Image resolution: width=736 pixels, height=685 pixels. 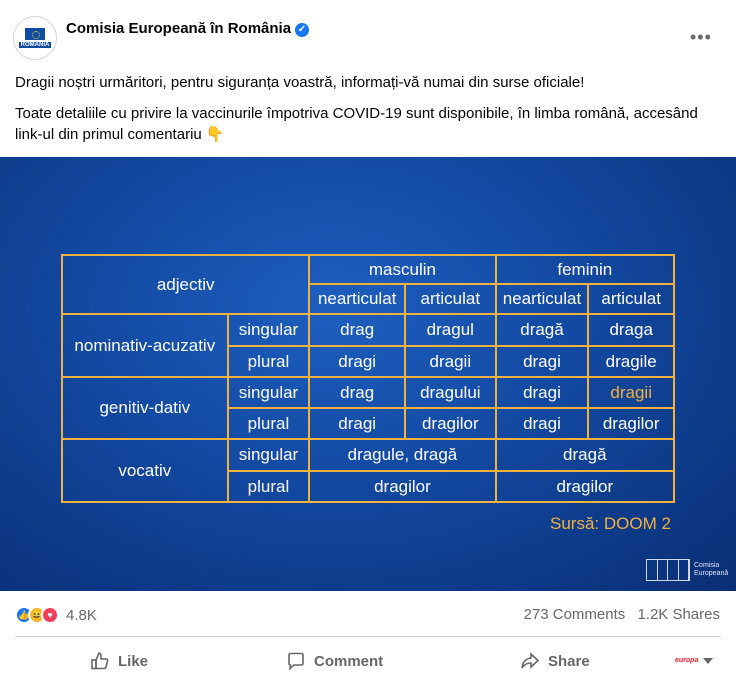 What do you see at coordinates (701, 37) in the screenshot?
I see `more-options-icon: •••` at bounding box center [701, 37].